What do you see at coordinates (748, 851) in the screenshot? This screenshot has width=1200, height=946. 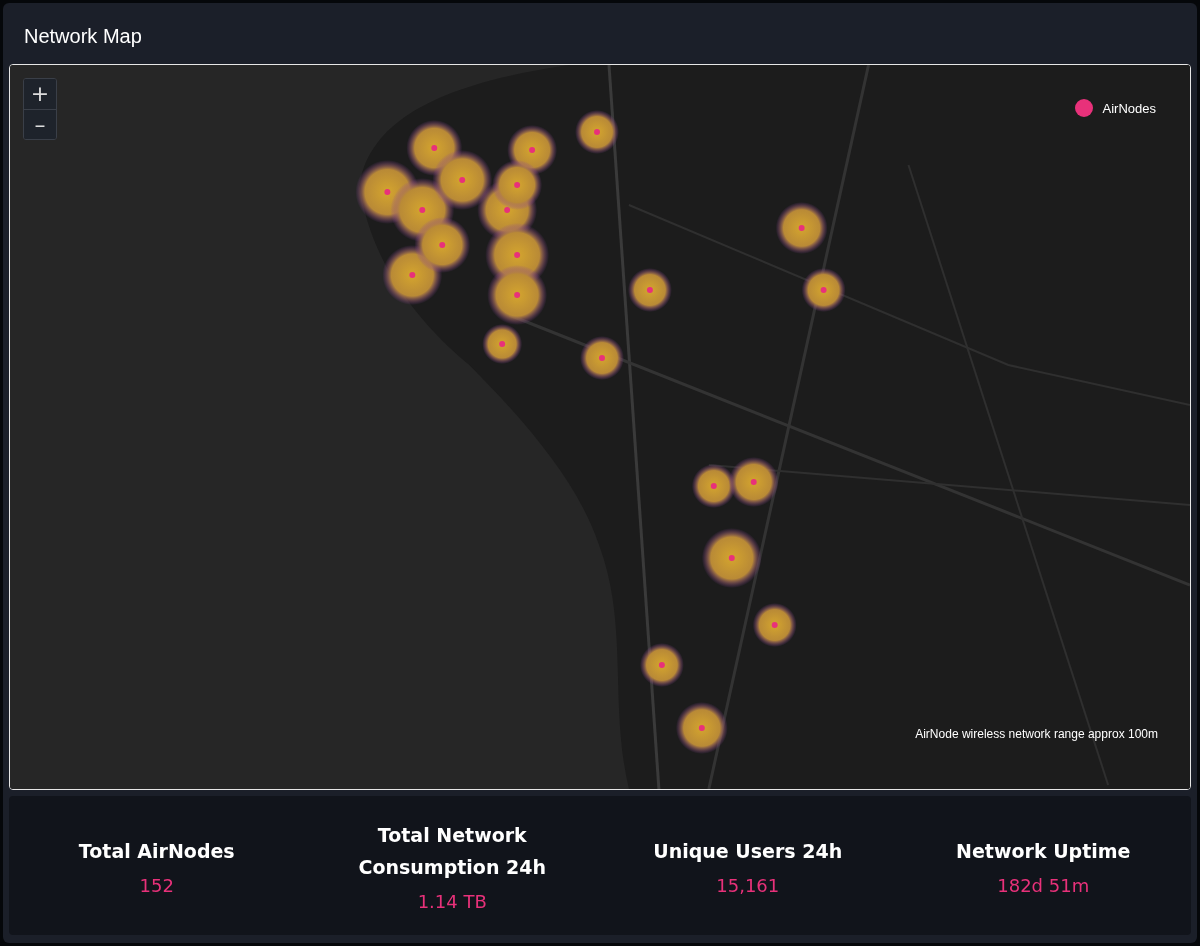 I see `stat-label: Unique Users 24h` at bounding box center [748, 851].